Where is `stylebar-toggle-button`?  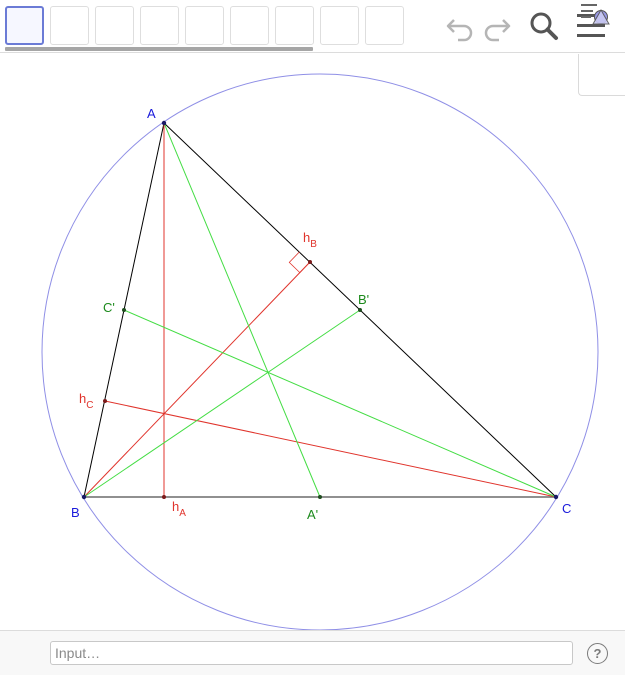
stylebar-toggle-button is located at coordinates (601, 50).